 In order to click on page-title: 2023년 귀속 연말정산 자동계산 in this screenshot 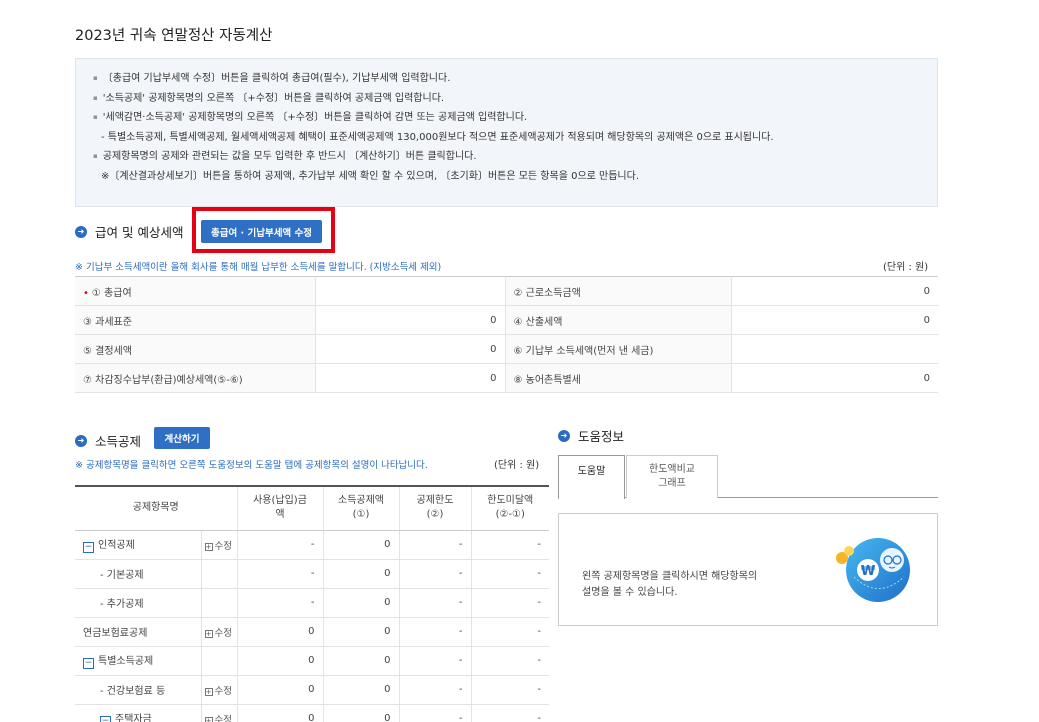, I will do `click(174, 36)`.